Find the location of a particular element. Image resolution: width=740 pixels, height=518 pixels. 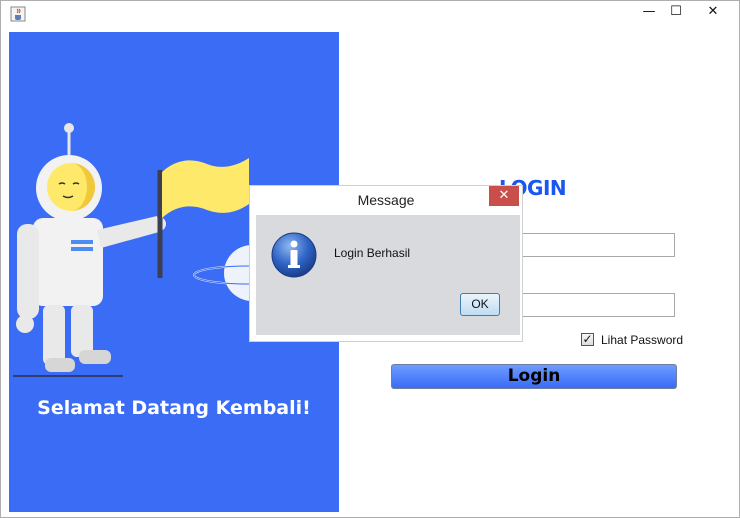

information-icon is located at coordinates (294, 255).